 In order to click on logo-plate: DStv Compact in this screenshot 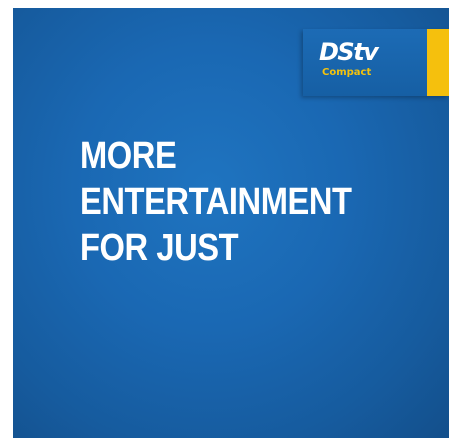, I will do `click(365, 62)`.